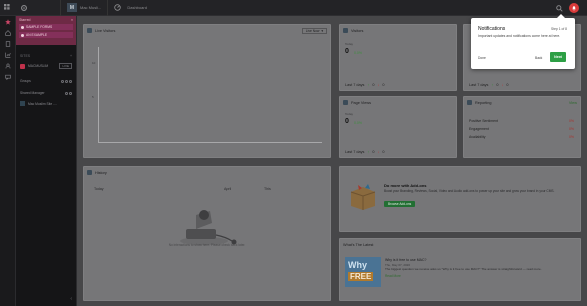 Image resolution: width=587 pixels, height=306 pixels. Describe the element at coordinates (25, 20) in the screenshot. I see `starred-heading: Starred` at that location.